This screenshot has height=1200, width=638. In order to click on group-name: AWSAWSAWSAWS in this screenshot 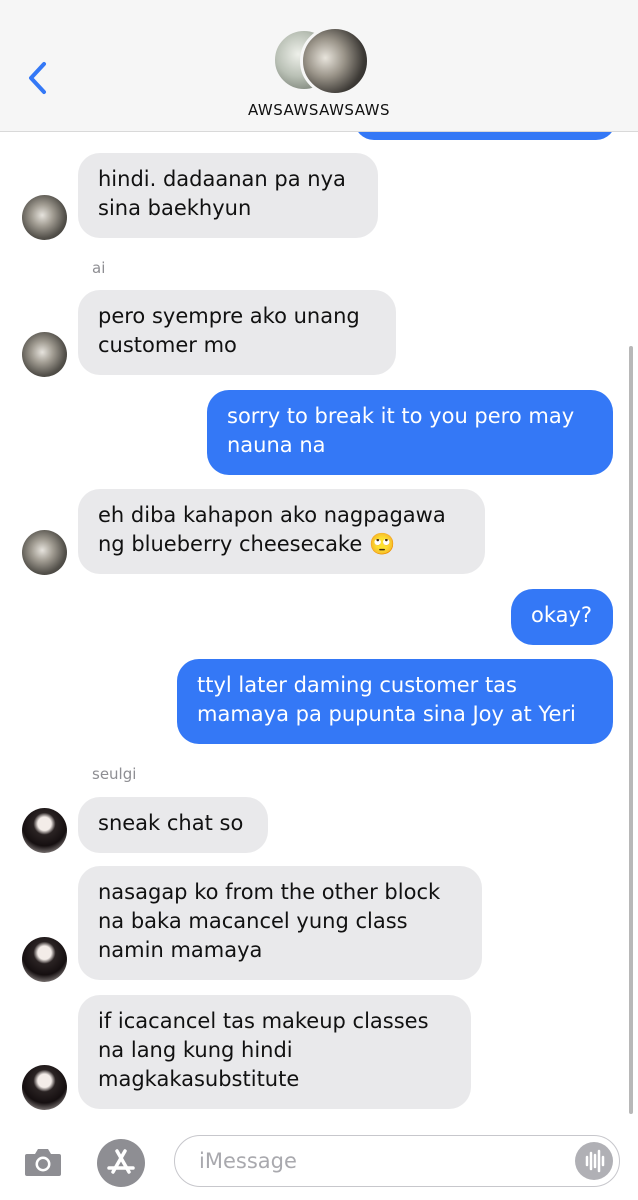, I will do `click(319, 110)`.